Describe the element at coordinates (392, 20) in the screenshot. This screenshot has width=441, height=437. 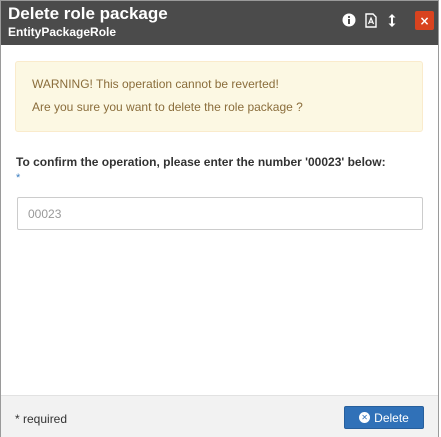
I see `resize-icon` at that location.